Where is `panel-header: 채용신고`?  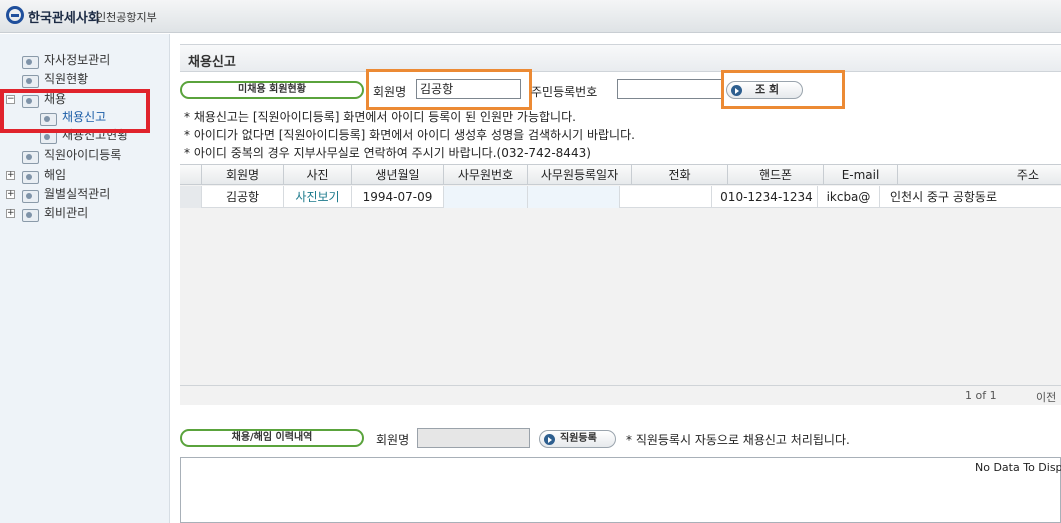
panel-header: 채용신고 is located at coordinates (620, 58).